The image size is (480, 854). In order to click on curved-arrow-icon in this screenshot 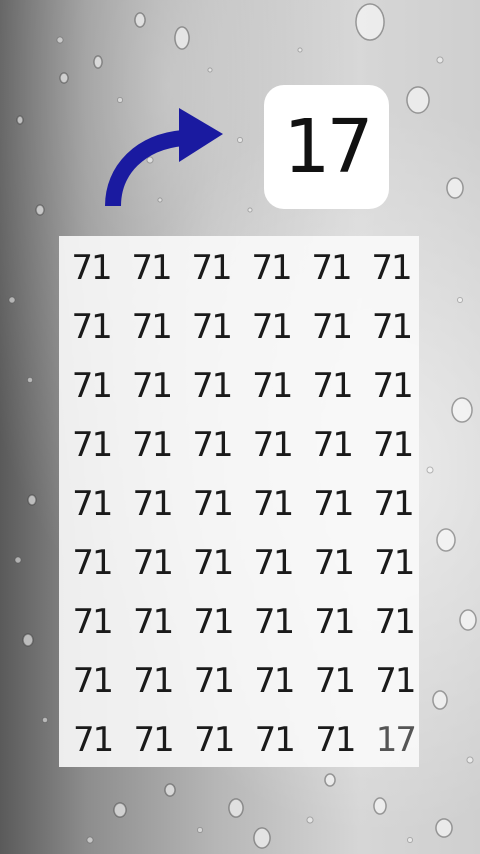, I will do `click(164, 157)`.